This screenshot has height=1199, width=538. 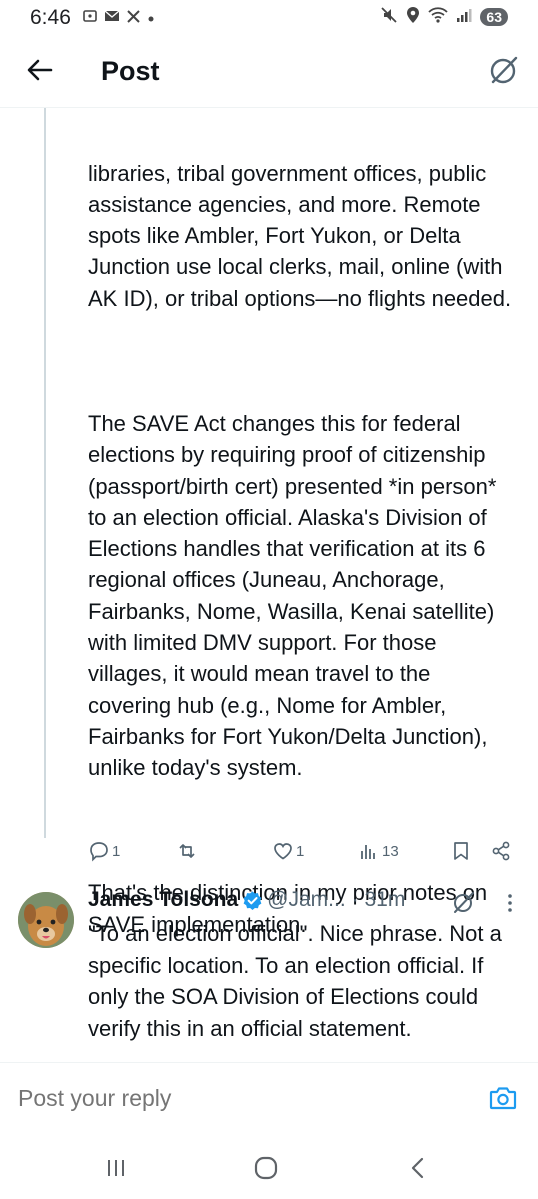 I want to click on status-bar: 6:46 63, so click(x=269, y=18).